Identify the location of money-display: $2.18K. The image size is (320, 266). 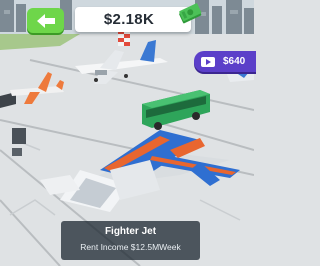
(138, 17).